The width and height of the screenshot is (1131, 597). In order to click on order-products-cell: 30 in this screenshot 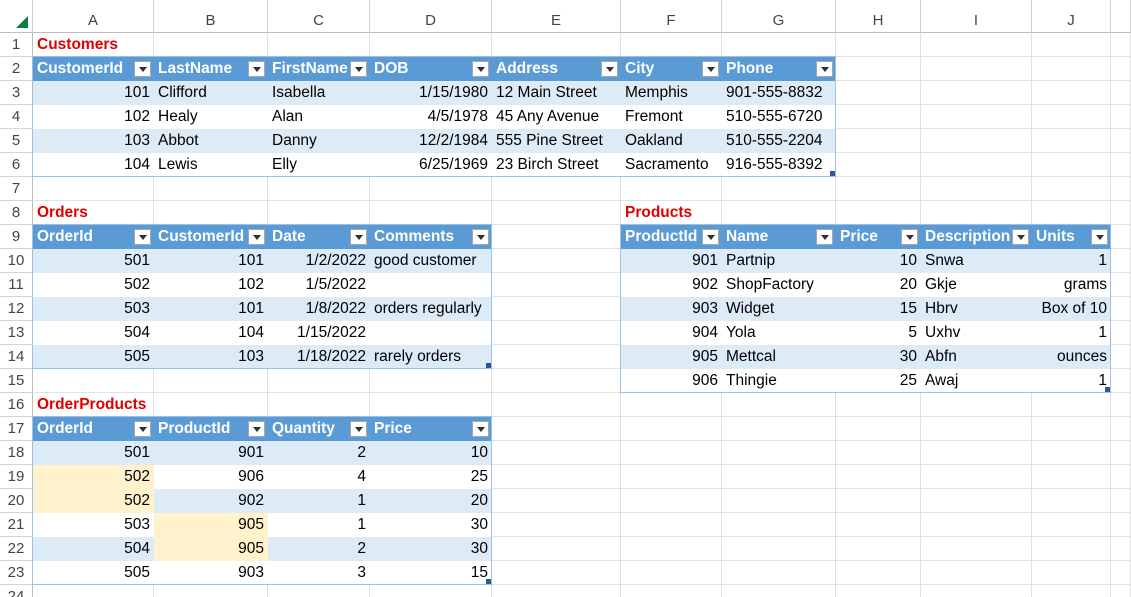, I will do `click(431, 549)`.